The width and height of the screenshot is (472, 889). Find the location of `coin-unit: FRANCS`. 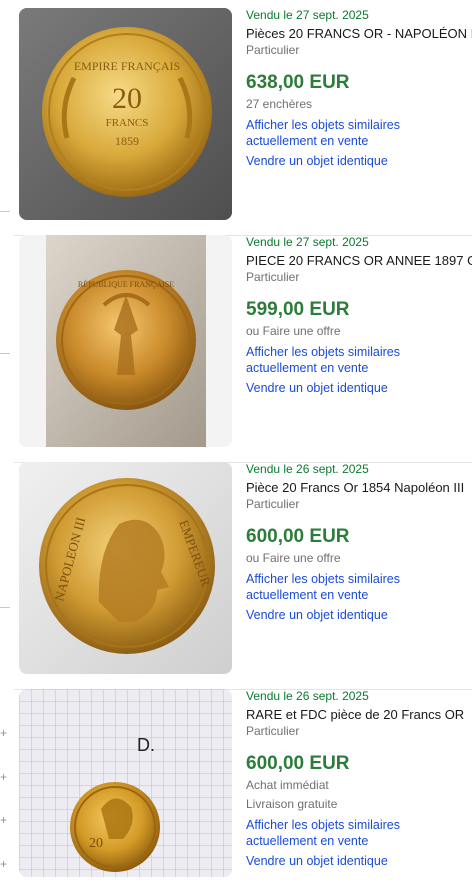

coin-unit: FRANCS is located at coordinates (127, 123).